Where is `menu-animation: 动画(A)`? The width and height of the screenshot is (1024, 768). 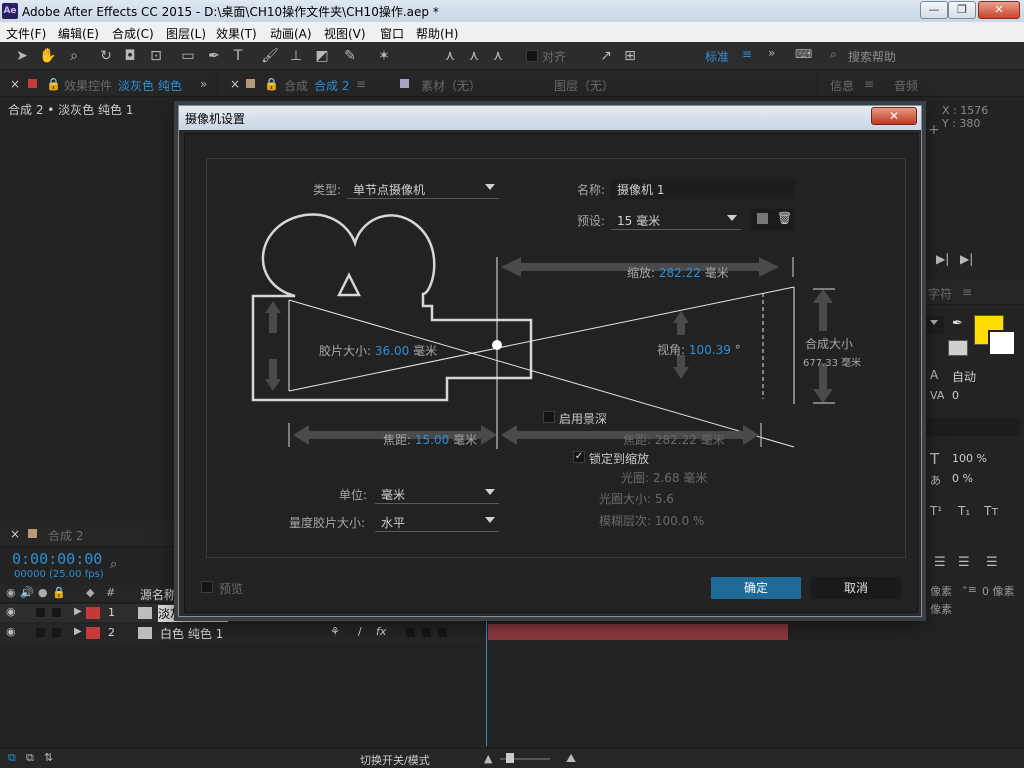
menu-animation: 动画(A) is located at coordinates (291, 33).